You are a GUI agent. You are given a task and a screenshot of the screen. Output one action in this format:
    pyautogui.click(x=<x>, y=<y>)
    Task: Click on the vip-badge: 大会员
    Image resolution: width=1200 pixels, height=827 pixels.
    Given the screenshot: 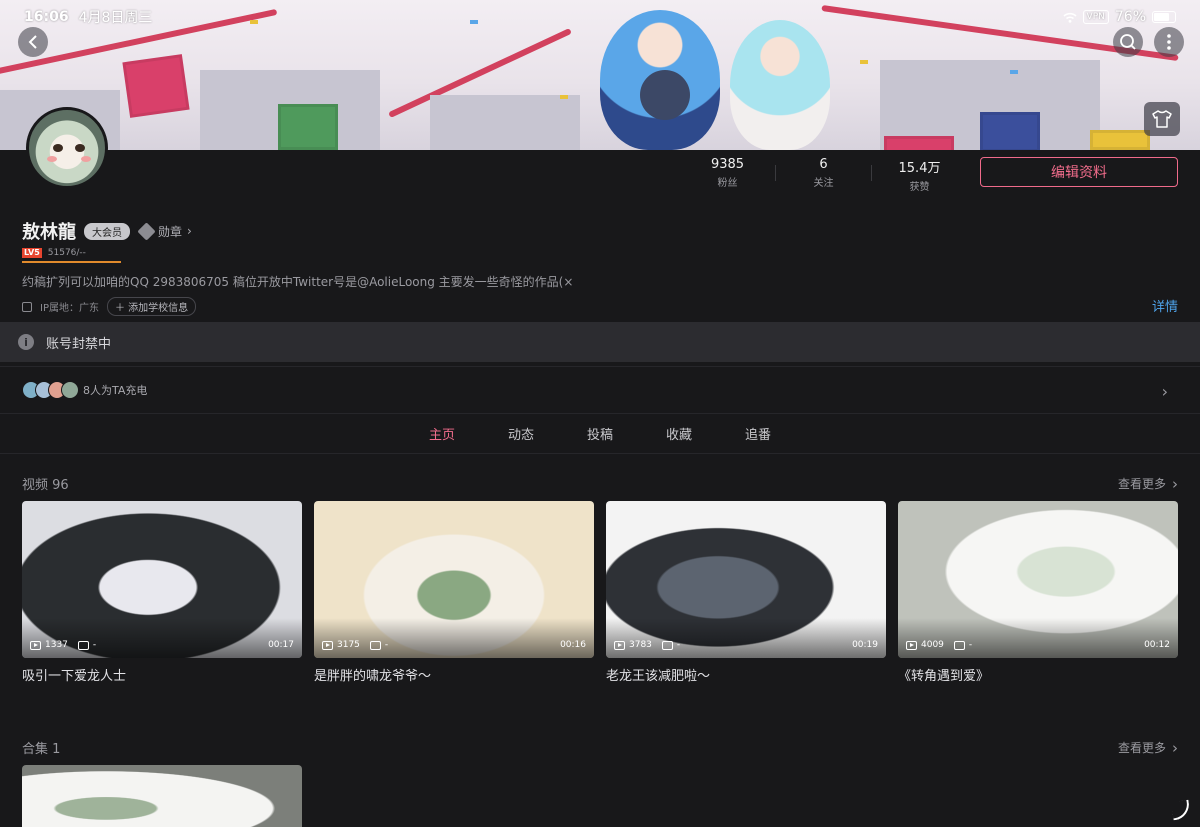 What is the action you would take?
    pyautogui.click(x=107, y=231)
    